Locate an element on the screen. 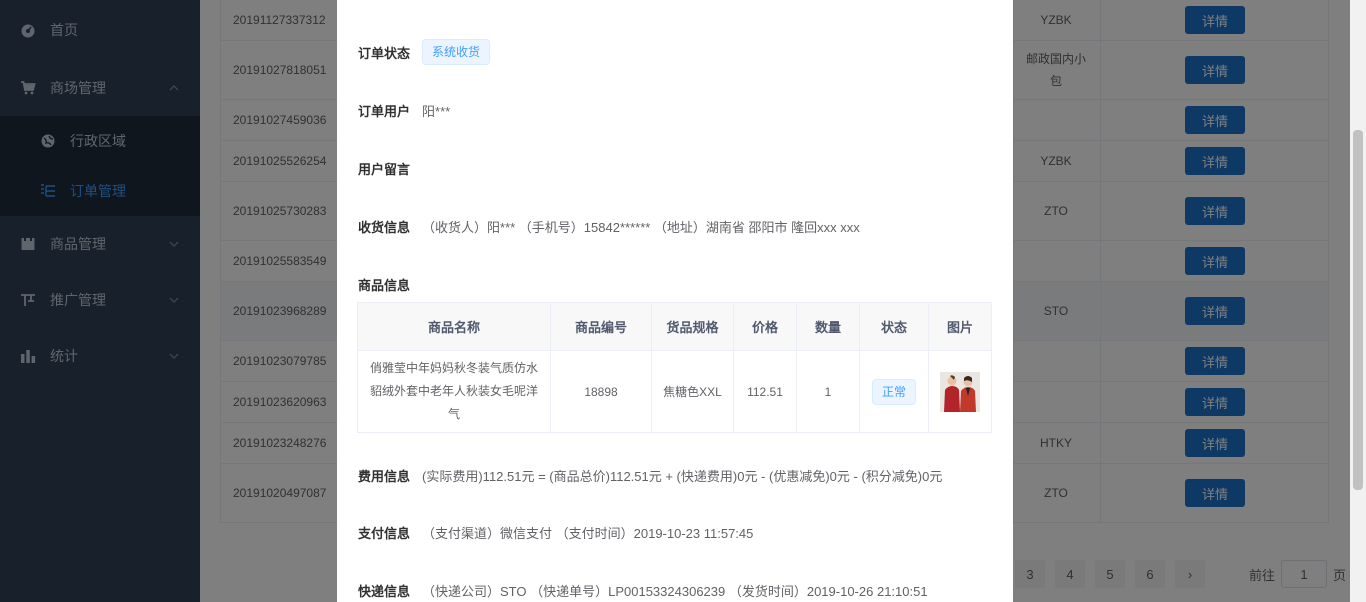 The width and height of the screenshot is (1366, 602). goods-name-cell: 俏雅莹中年妈妈秋冬装气质仿水貂绒外套中老年人秋装女毛呢洋气 is located at coordinates (454, 391).